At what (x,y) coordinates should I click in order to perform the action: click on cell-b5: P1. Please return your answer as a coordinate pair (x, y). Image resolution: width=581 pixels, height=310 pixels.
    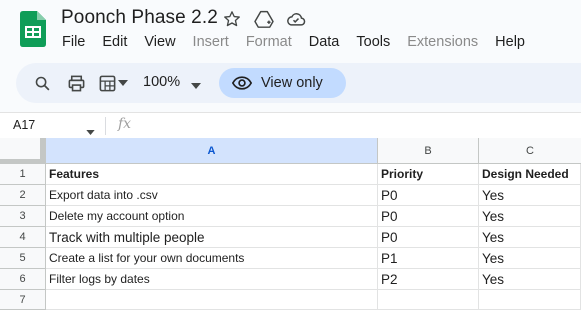
    Looking at the image, I should click on (428, 258).